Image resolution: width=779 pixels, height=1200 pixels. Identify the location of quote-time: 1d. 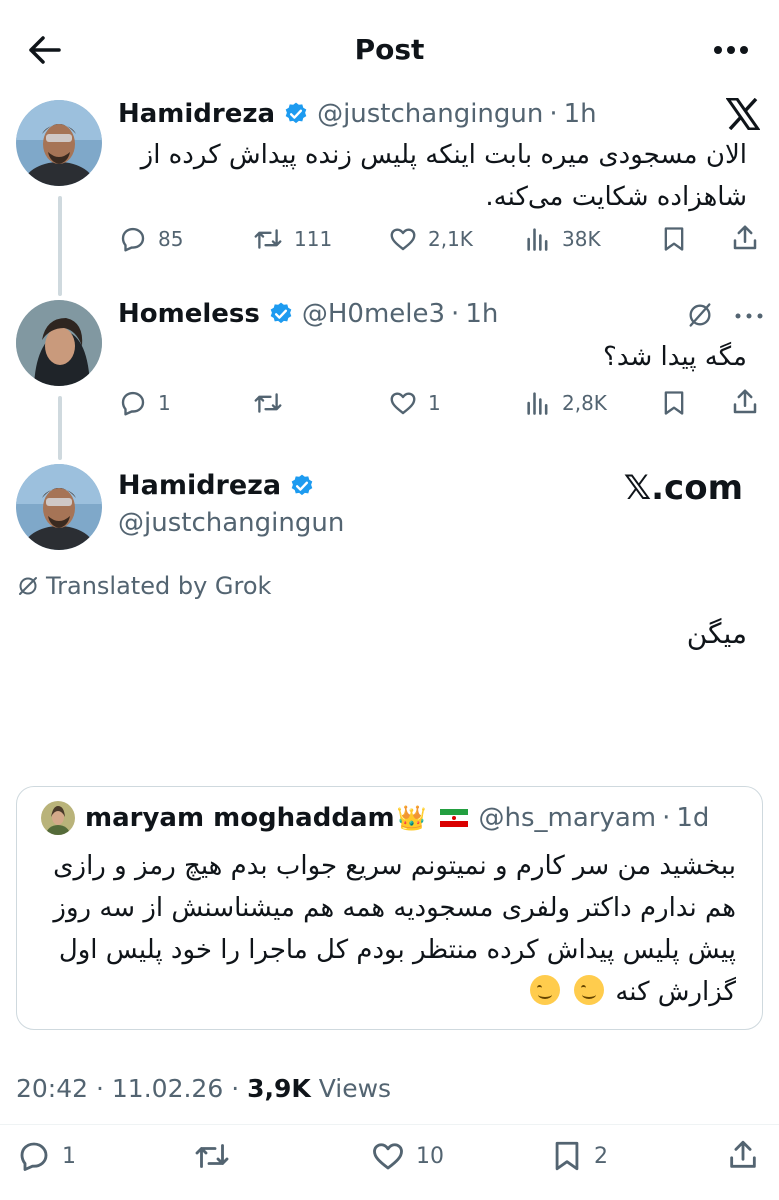
(693, 818).